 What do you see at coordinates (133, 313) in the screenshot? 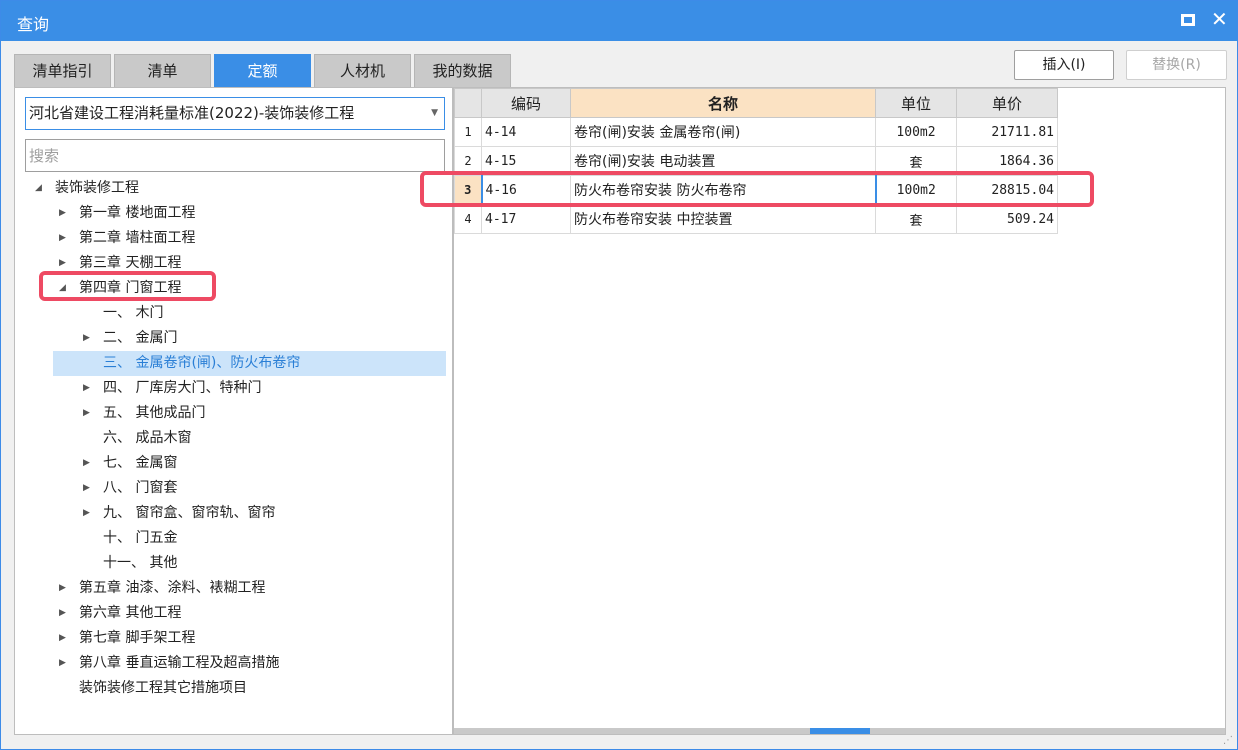
I see `tree-node-label: 一、 木门` at bounding box center [133, 313].